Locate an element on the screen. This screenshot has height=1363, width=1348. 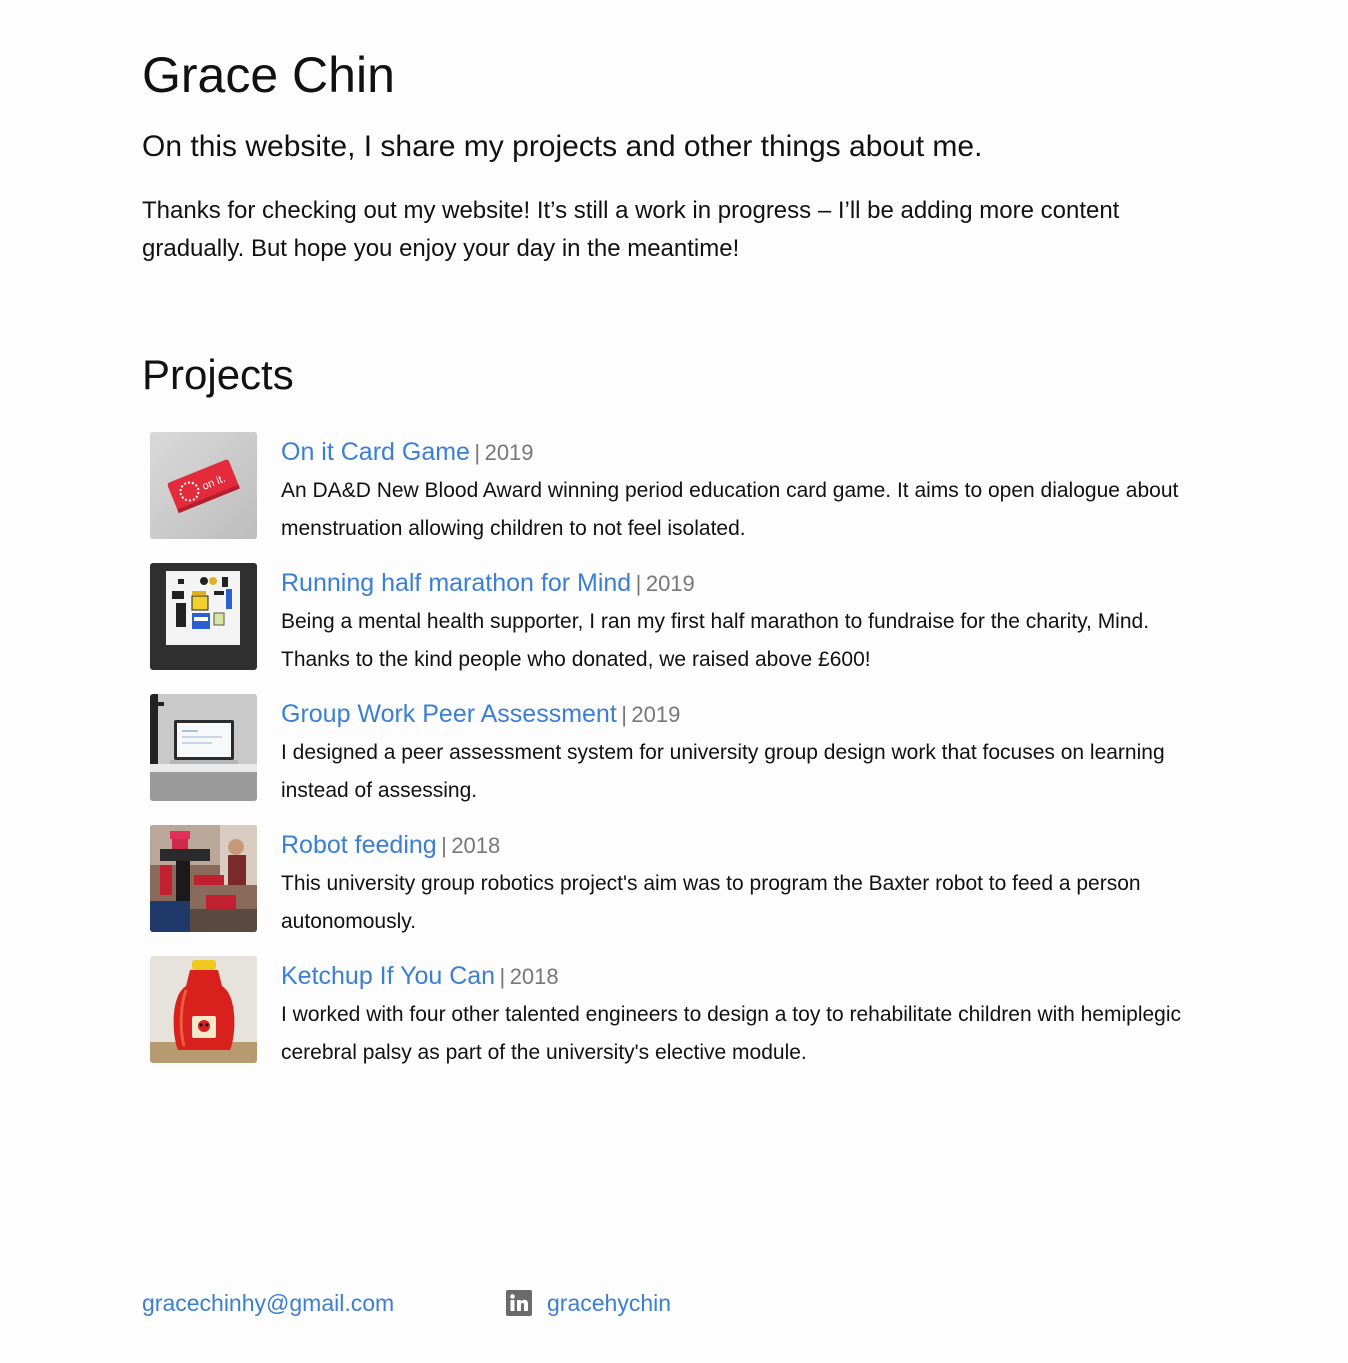
project-thumbnail-peer-assessment is located at coordinates (203, 747).